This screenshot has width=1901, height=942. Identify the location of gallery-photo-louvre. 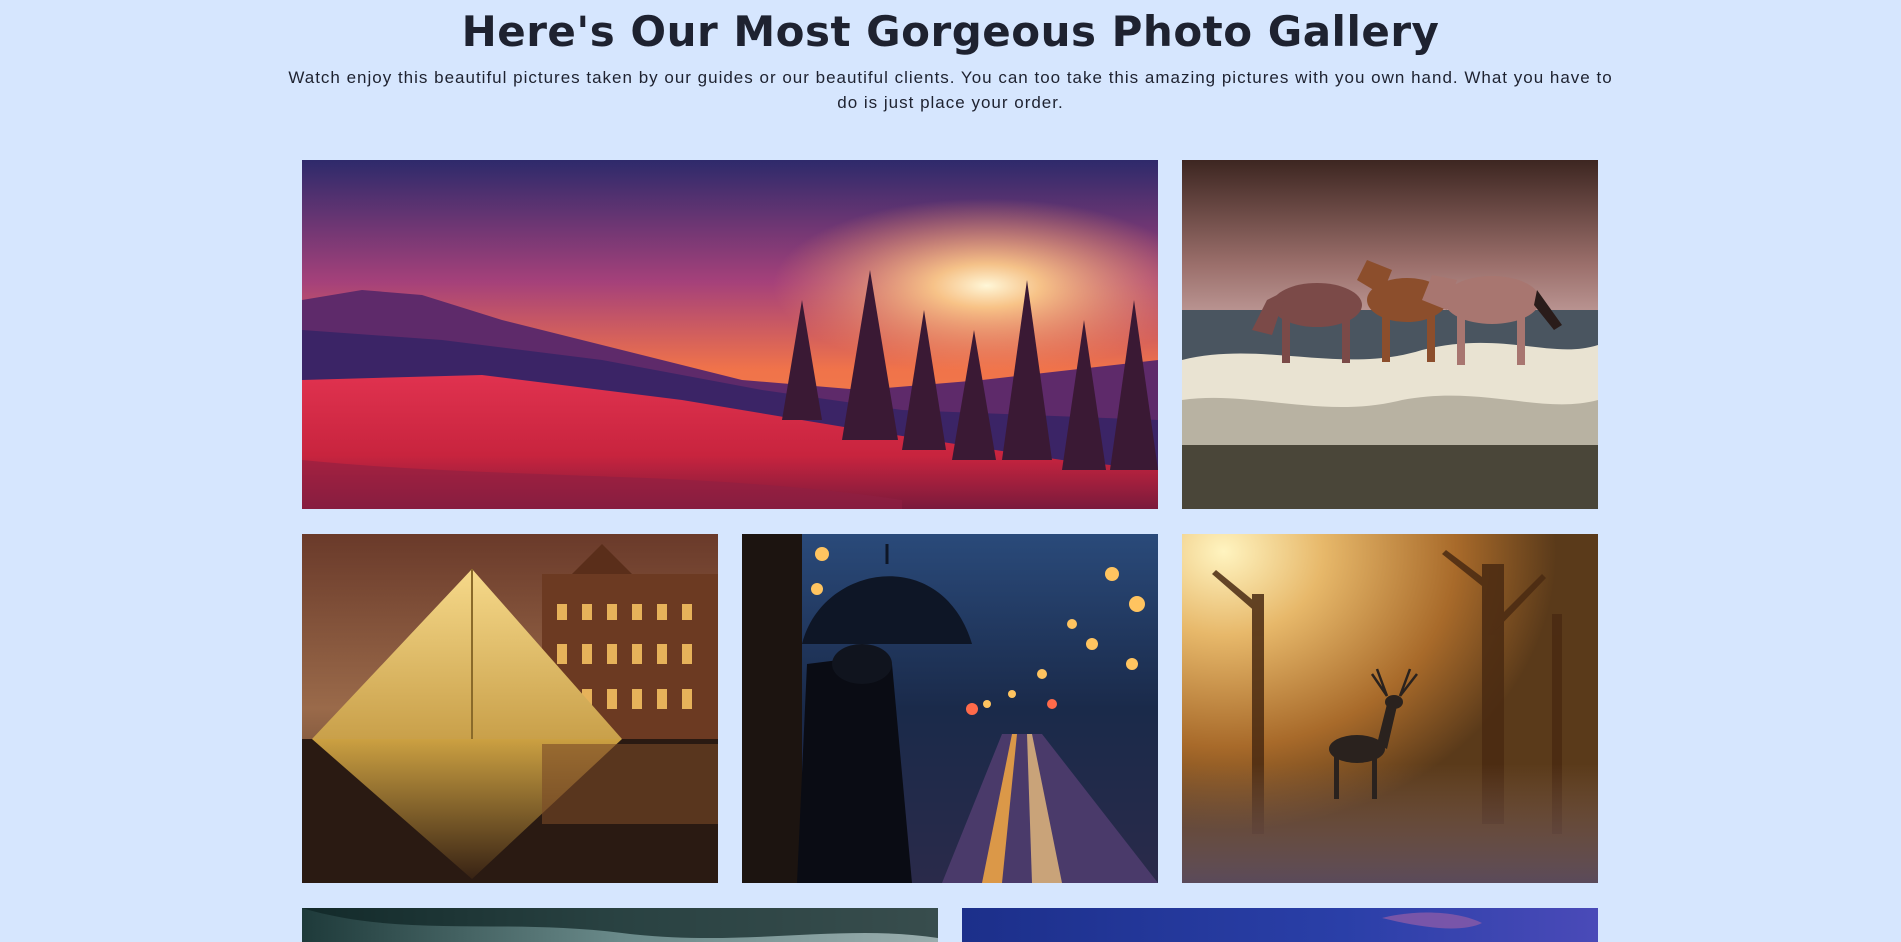
(510, 708).